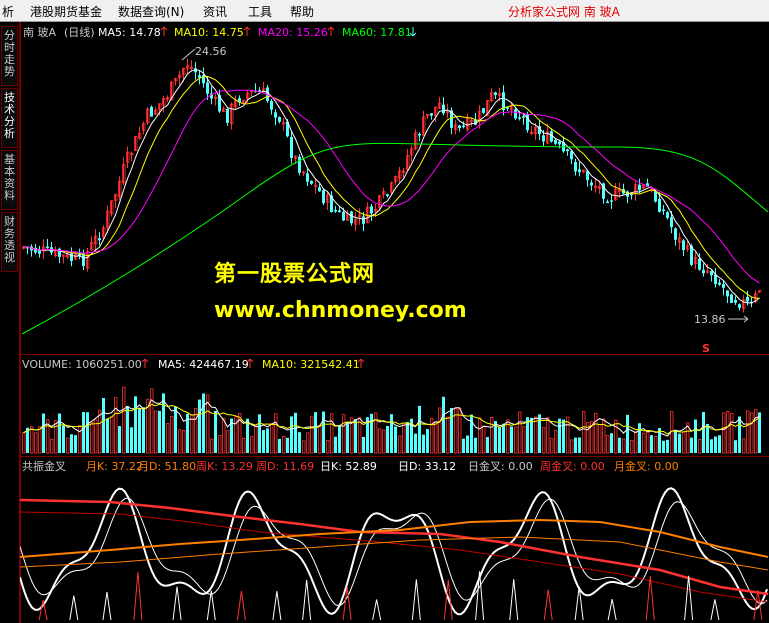 The image size is (769, 623). Describe the element at coordinates (211, 51) in the screenshot. I see `high-price-label: 24.56` at that location.